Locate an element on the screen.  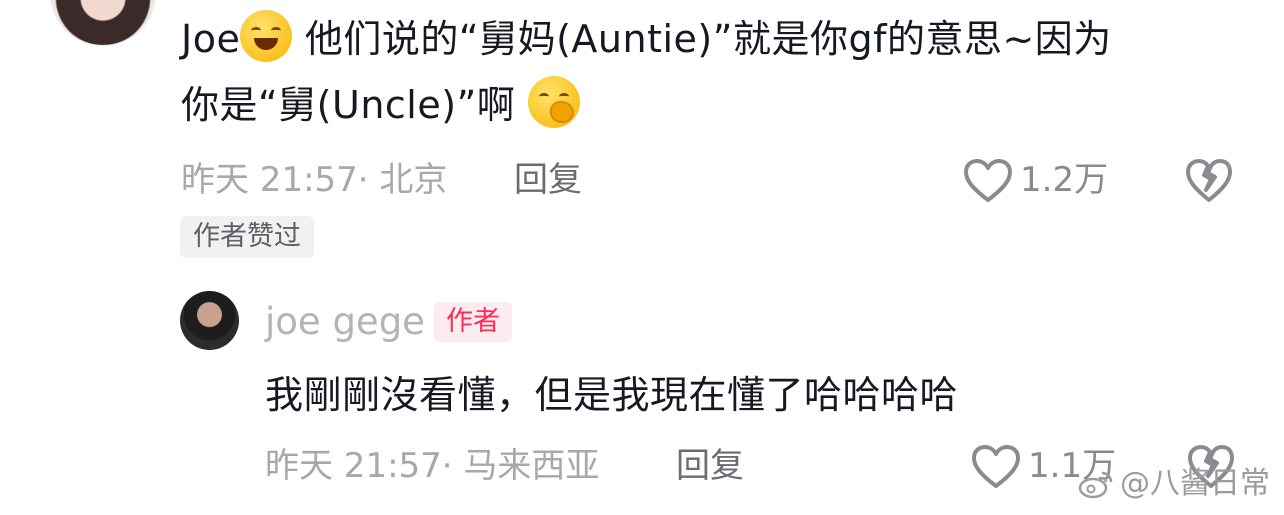
comment-text-part: 你是“舅(Uncle)”啊 is located at coordinates (354, 105).